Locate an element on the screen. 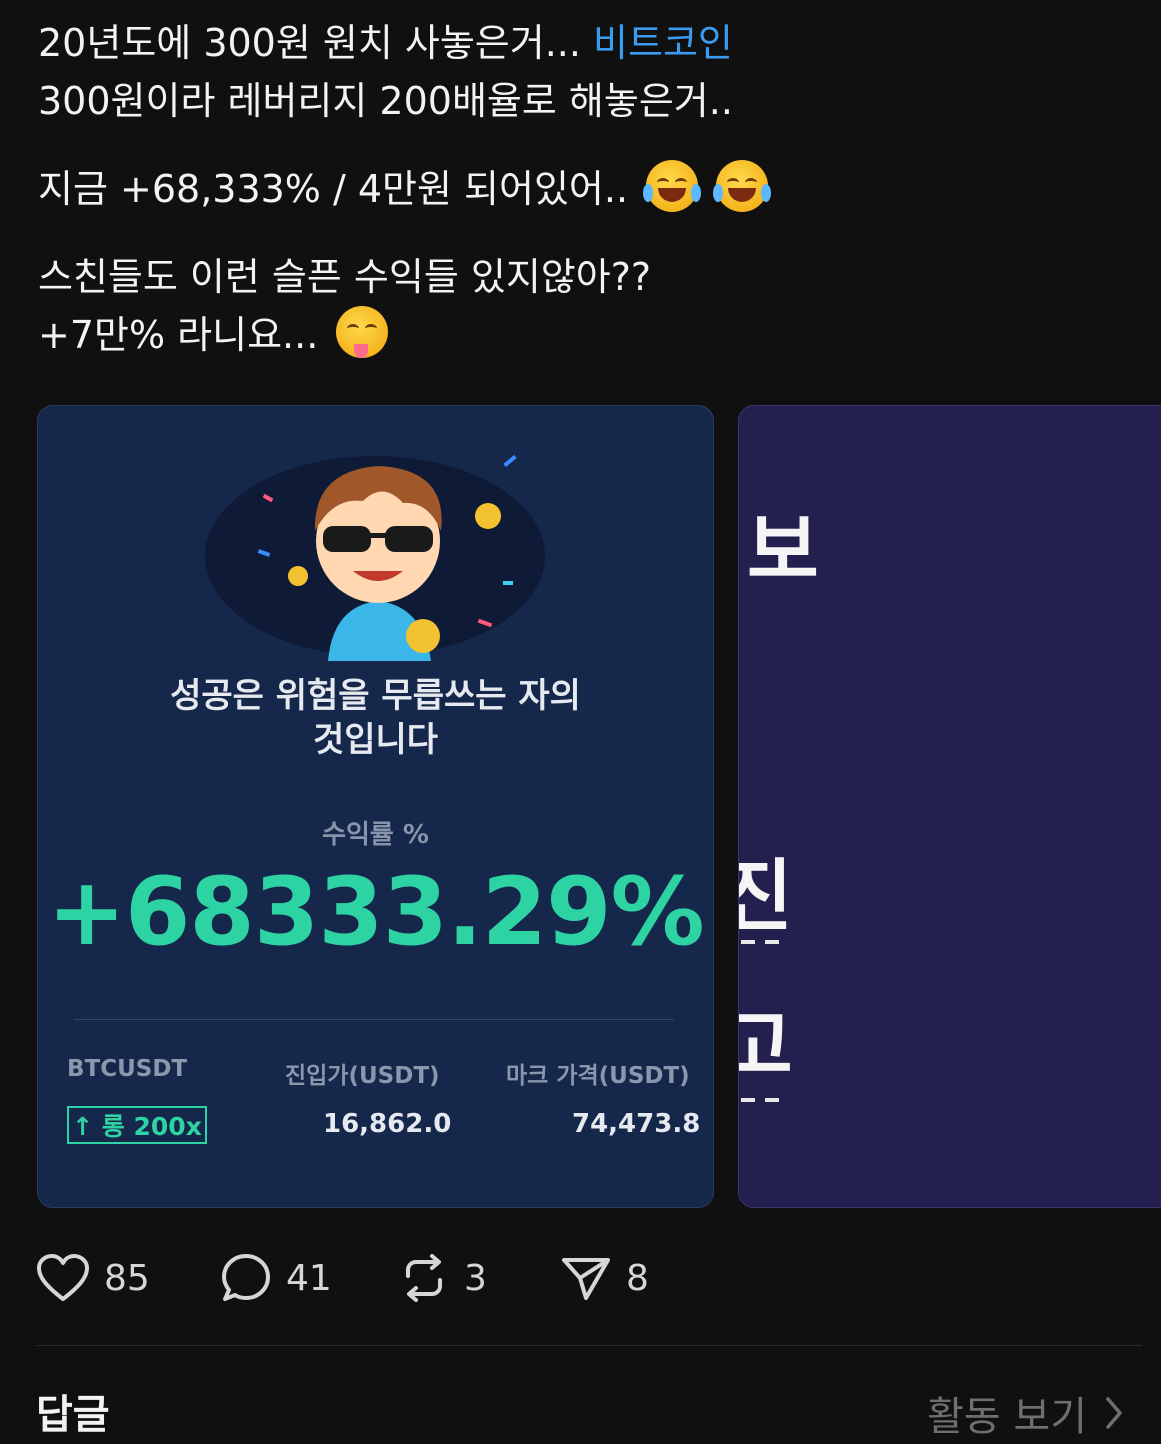 The width and height of the screenshot is (1161, 1444). partial-text-2: 진 is located at coordinates (766, 890).